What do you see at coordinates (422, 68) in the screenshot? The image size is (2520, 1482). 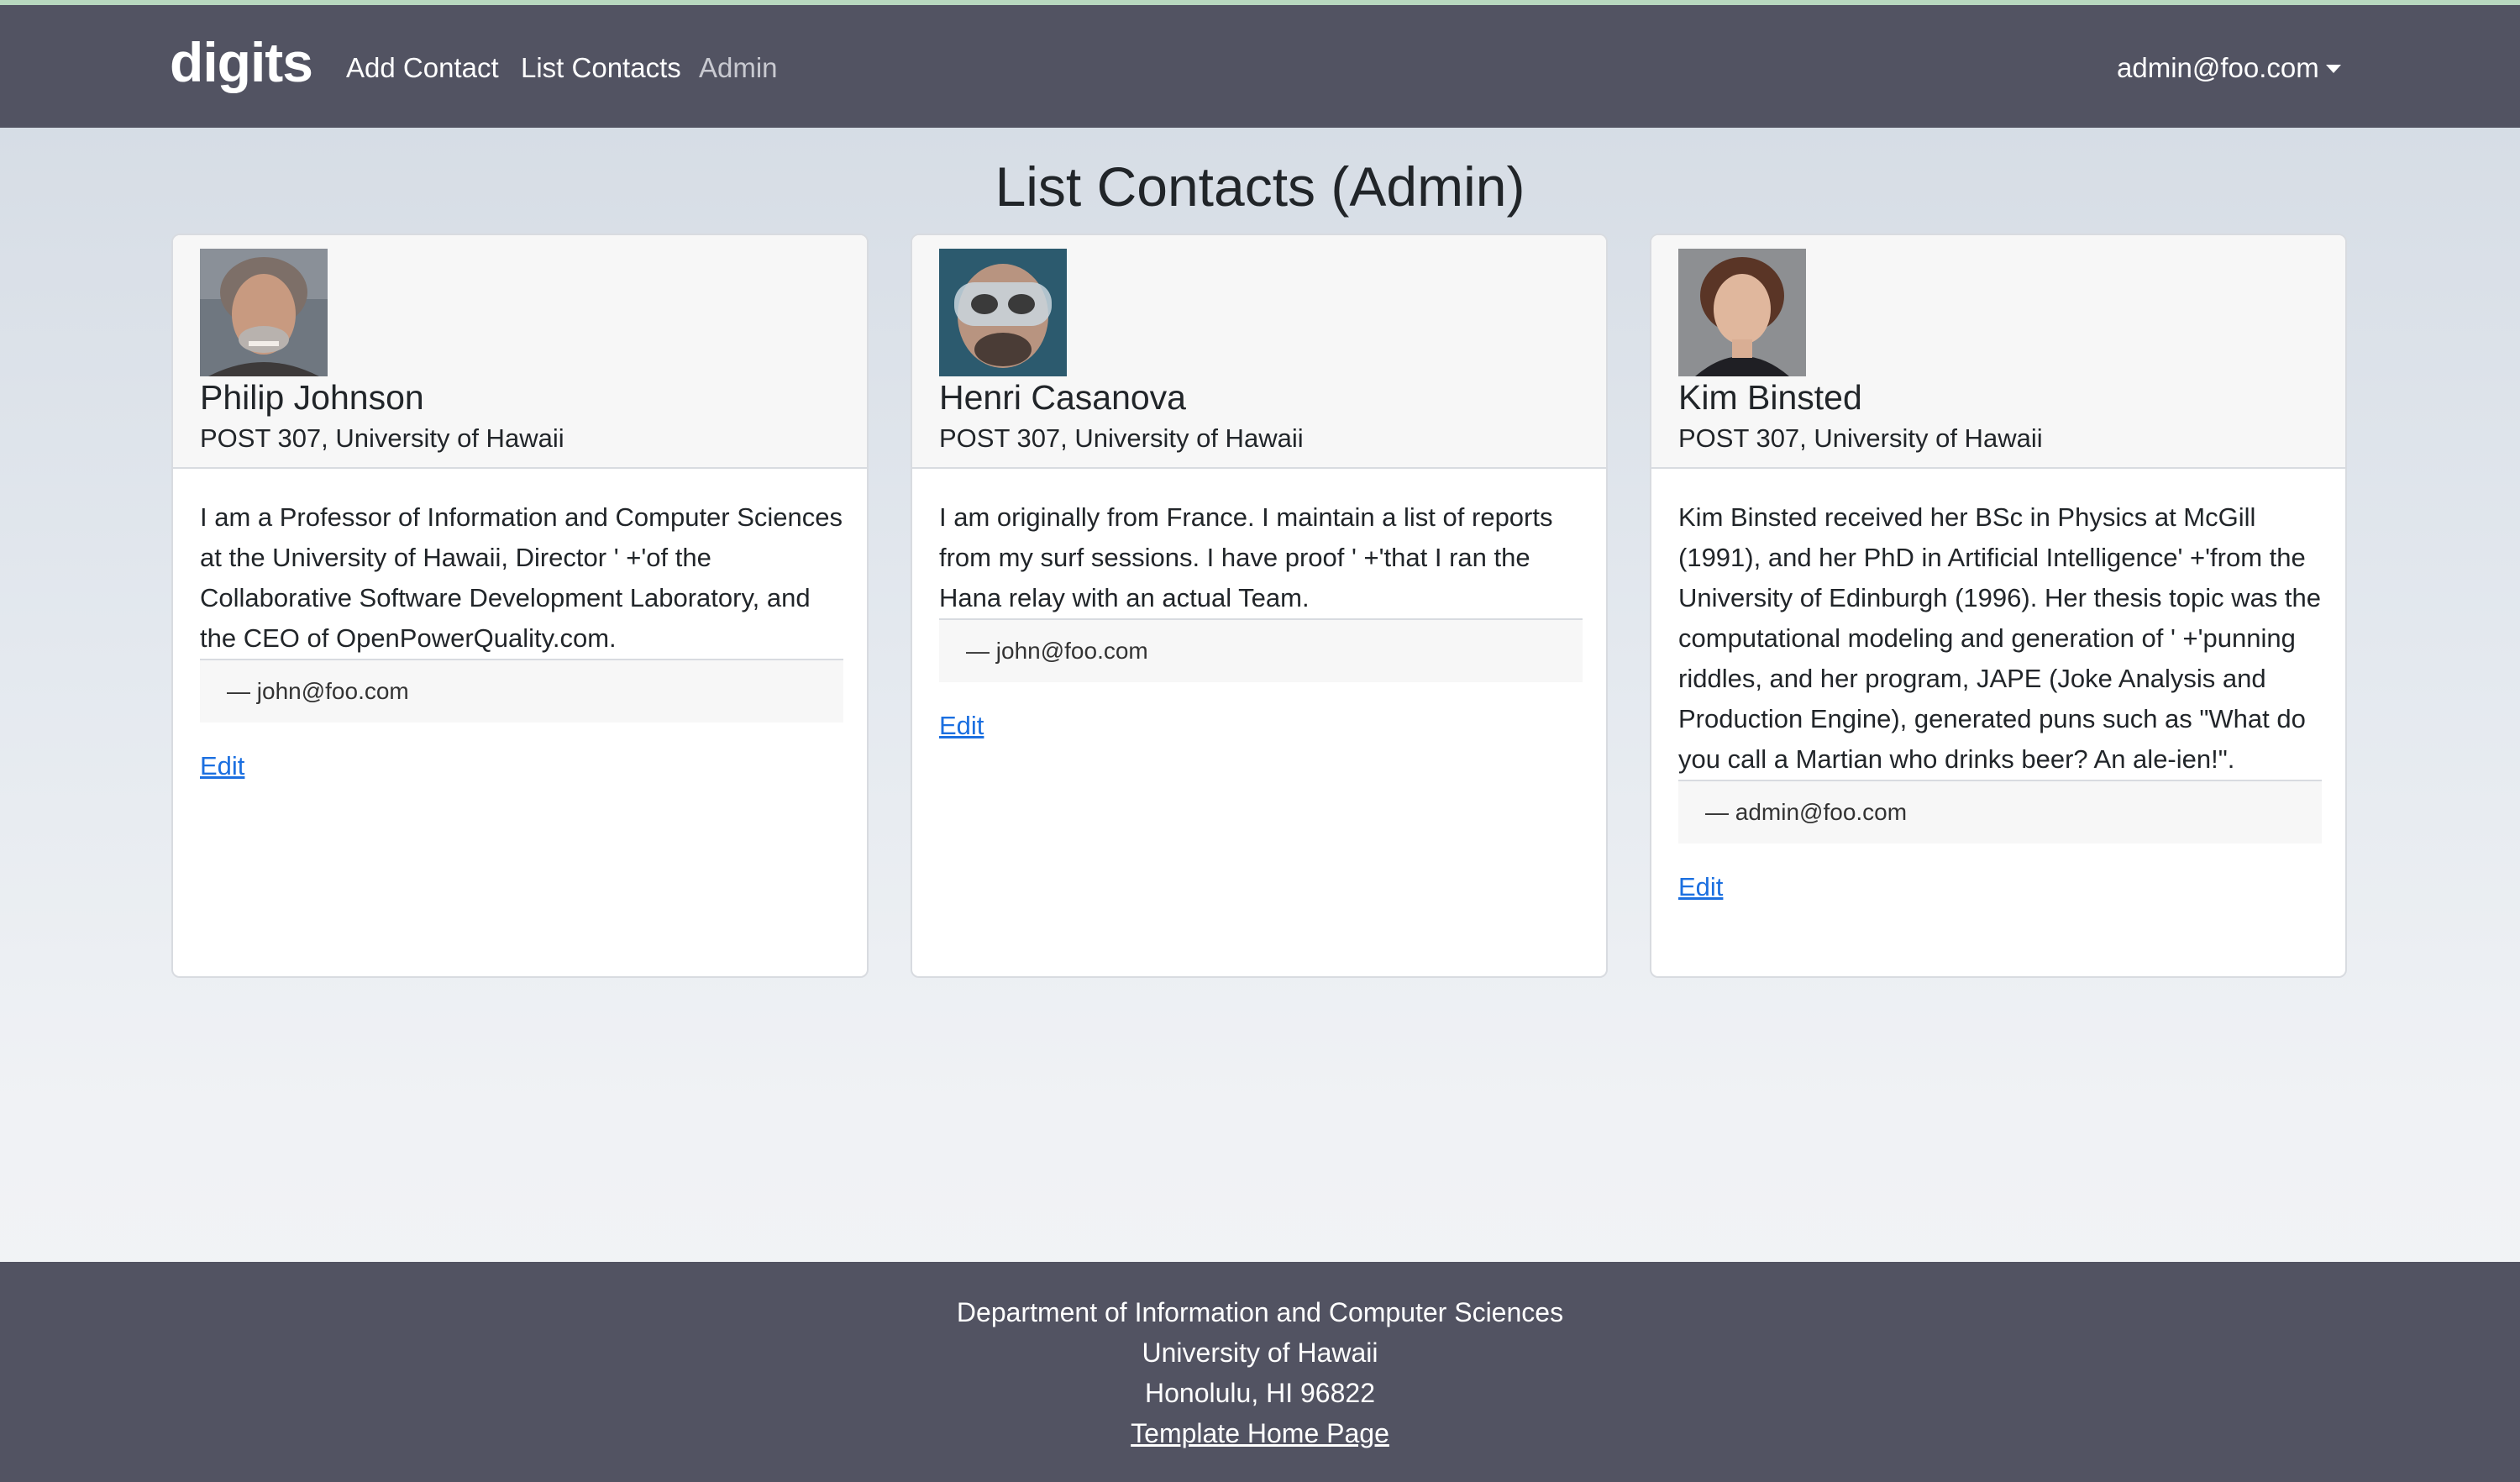 I see `nav-add-contact: Add Contact` at bounding box center [422, 68].